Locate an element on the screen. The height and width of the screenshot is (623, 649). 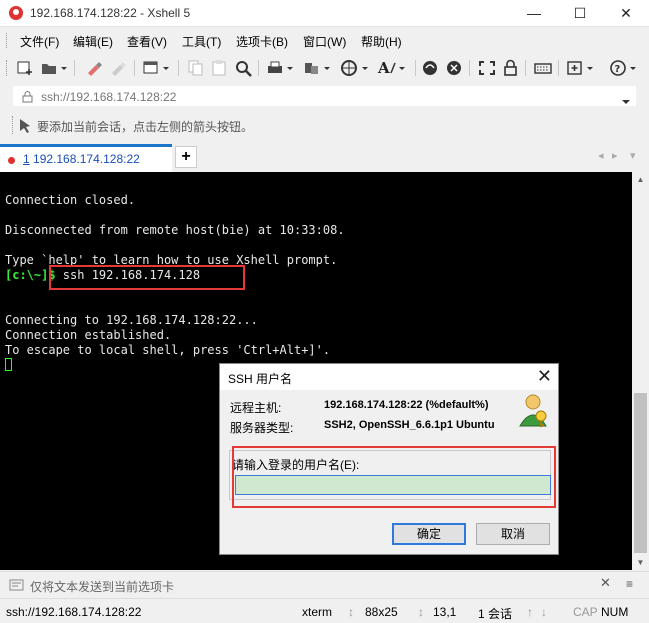
keyboard-icon is located at coordinates (543, 68).